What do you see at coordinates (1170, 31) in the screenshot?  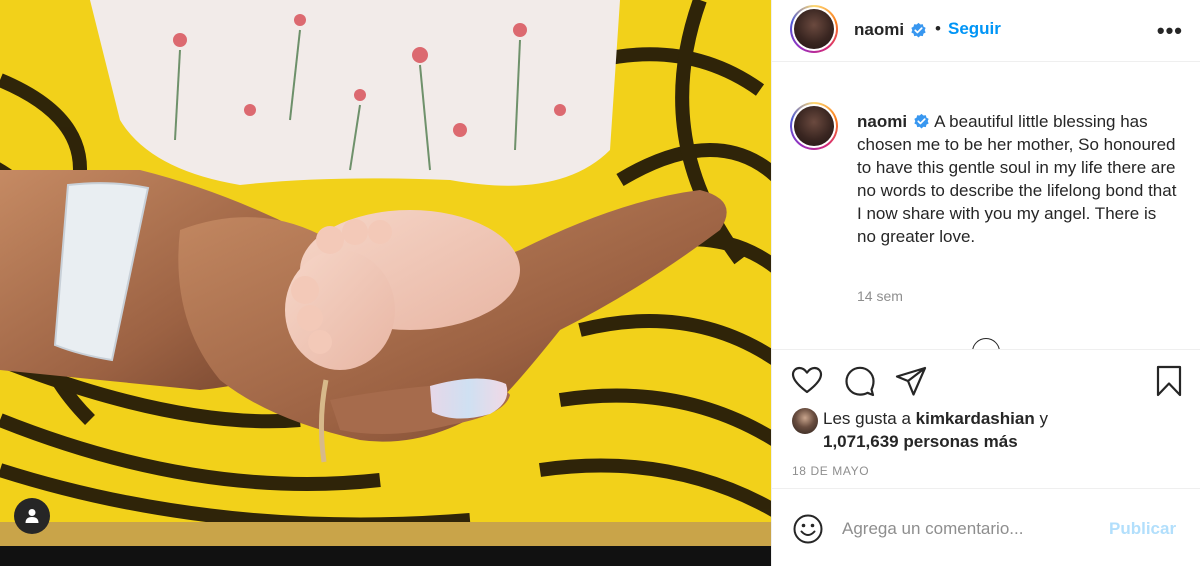 I see `more-options-button: •••` at bounding box center [1170, 31].